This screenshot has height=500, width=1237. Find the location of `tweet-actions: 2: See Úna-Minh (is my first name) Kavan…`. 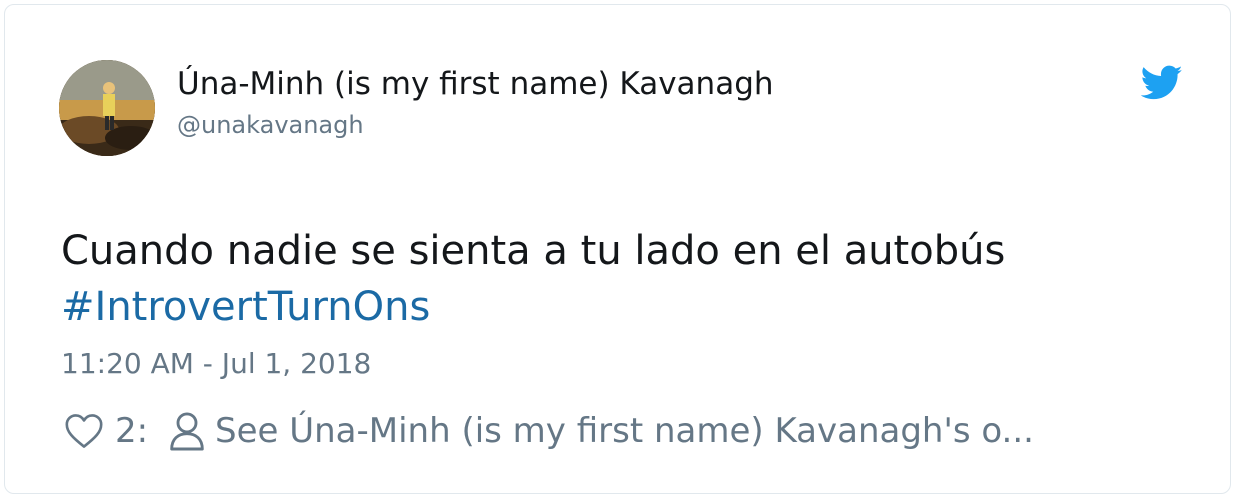

tweet-actions: 2: See Úna-Minh (is my first name) Kavan… is located at coordinates (638, 430).